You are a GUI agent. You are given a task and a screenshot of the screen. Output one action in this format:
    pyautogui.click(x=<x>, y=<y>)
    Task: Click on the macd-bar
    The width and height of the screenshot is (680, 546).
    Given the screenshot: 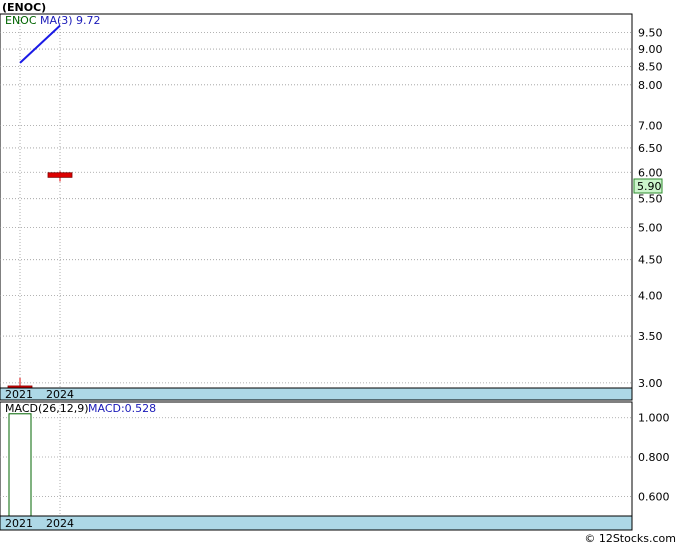 What is the action you would take?
    pyautogui.click(x=20, y=465)
    